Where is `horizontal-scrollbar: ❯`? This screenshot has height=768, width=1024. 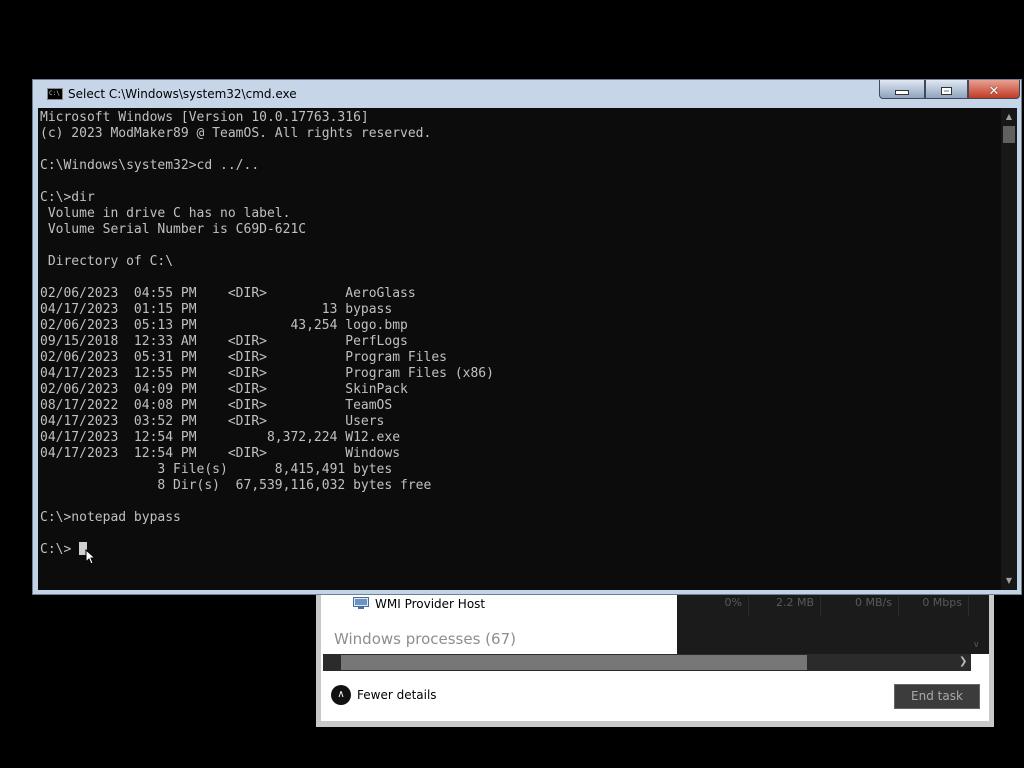 horizontal-scrollbar: ❯ is located at coordinates (647, 662).